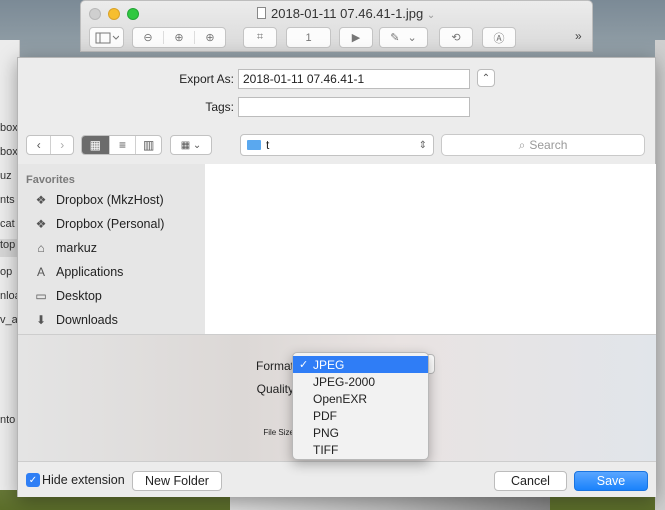  I want to click on menu-item-label: JPEG, so click(329, 364).